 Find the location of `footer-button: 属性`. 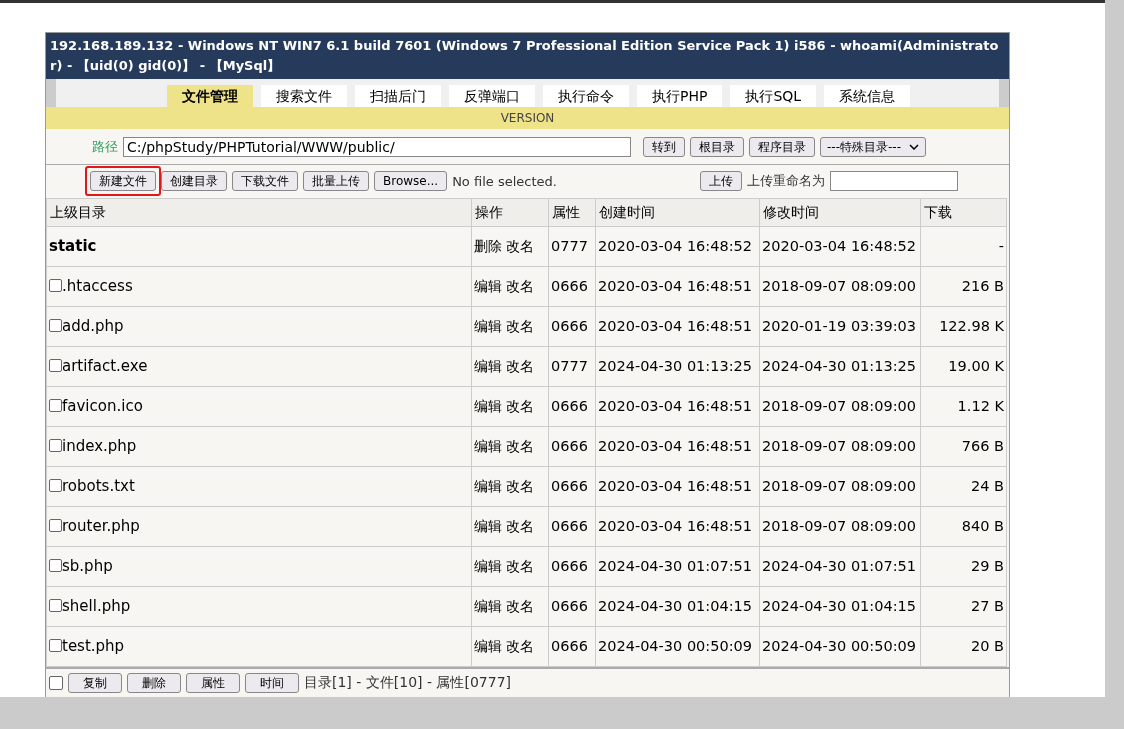

footer-button: 属性 is located at coordinates (213, 683).